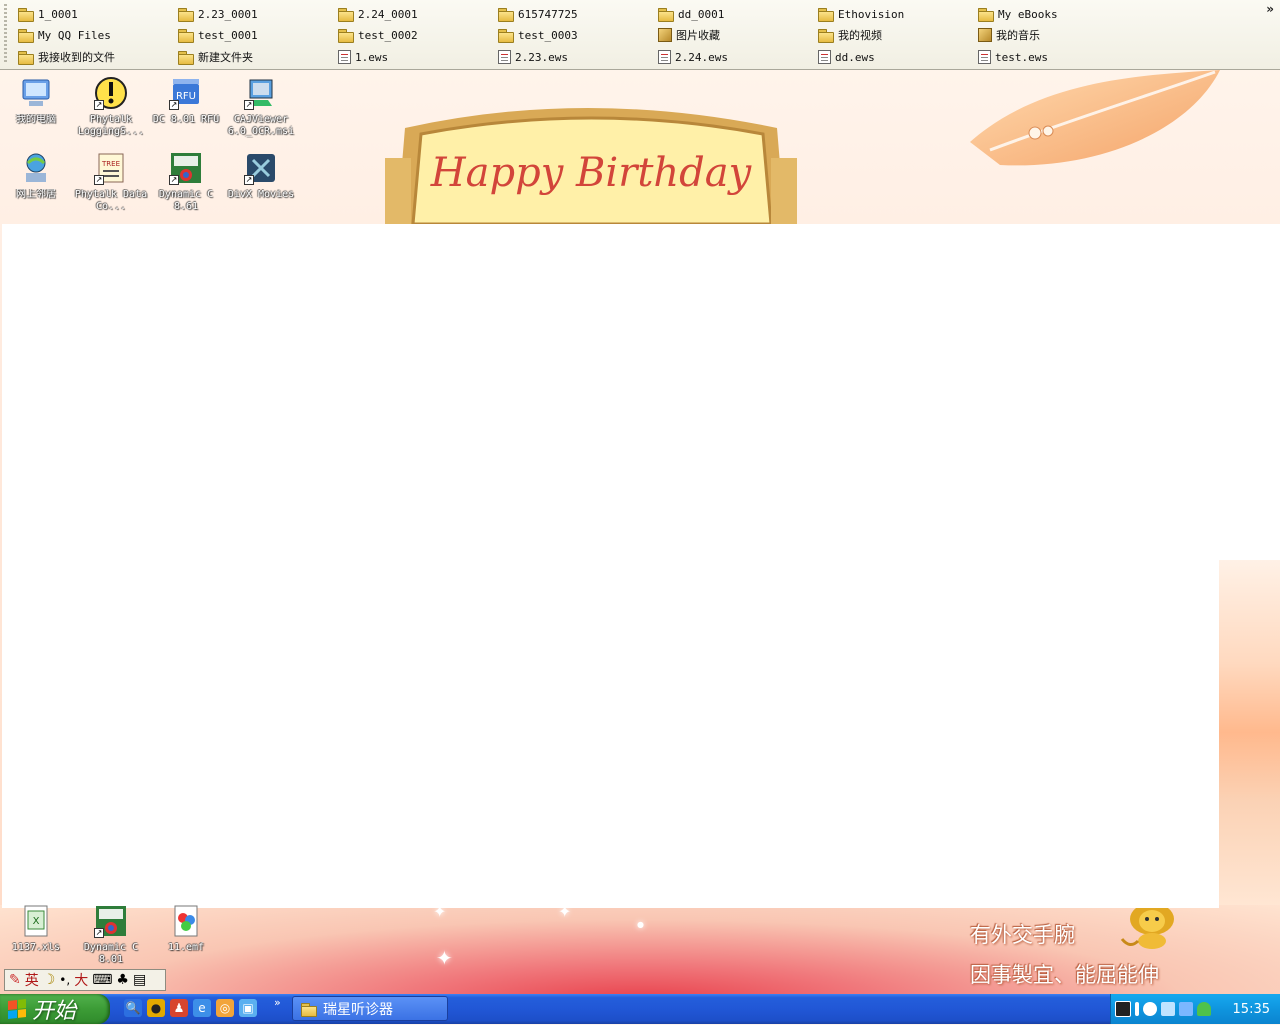 This screenshot has width=1280, height=1025. Describe the element at coordinates (49, 980) in the screenshot. I see `ime-halfwidth-moon-icon: ☽` at that location.